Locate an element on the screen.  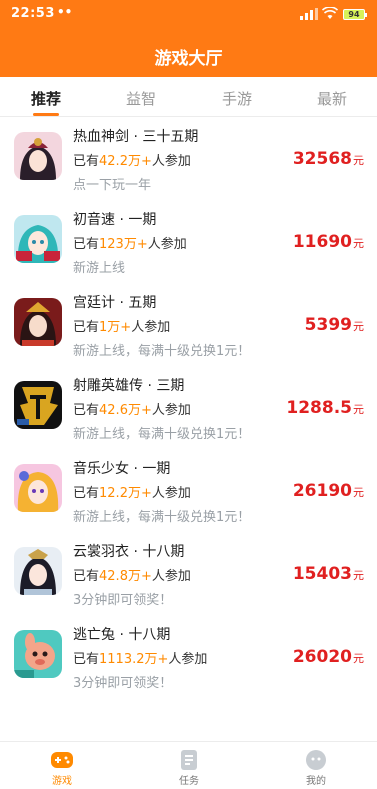
category-tabs: 推荐 益智 手游 最新 is located at coordinates (188, 97).